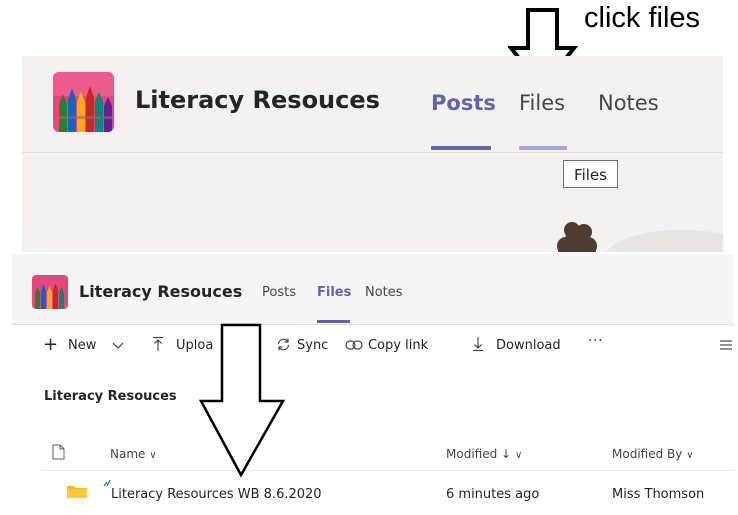 Image resolution: width=738 pixels, height=515 pixels. What do you see at coordinates (506, 454) in the screenshot?
I see `sort-arrow-icon: ↓` at bounding box center [506, 454].